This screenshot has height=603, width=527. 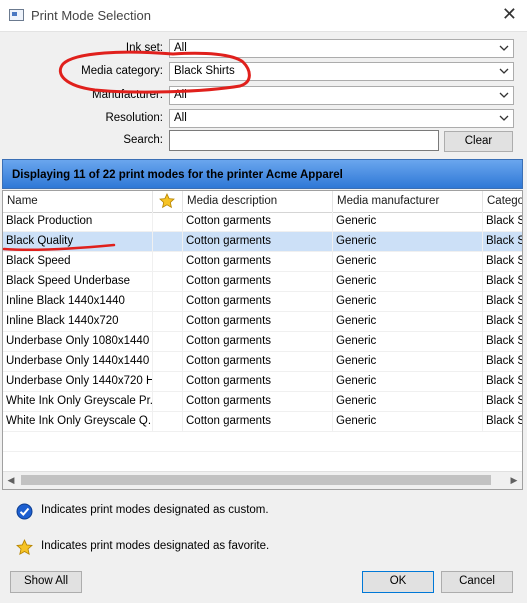 What do you see at coordinates (78, 321) in the screenshot?
I see `cell-name: Inline Black 1440x720` at bounding box center [78, 321].